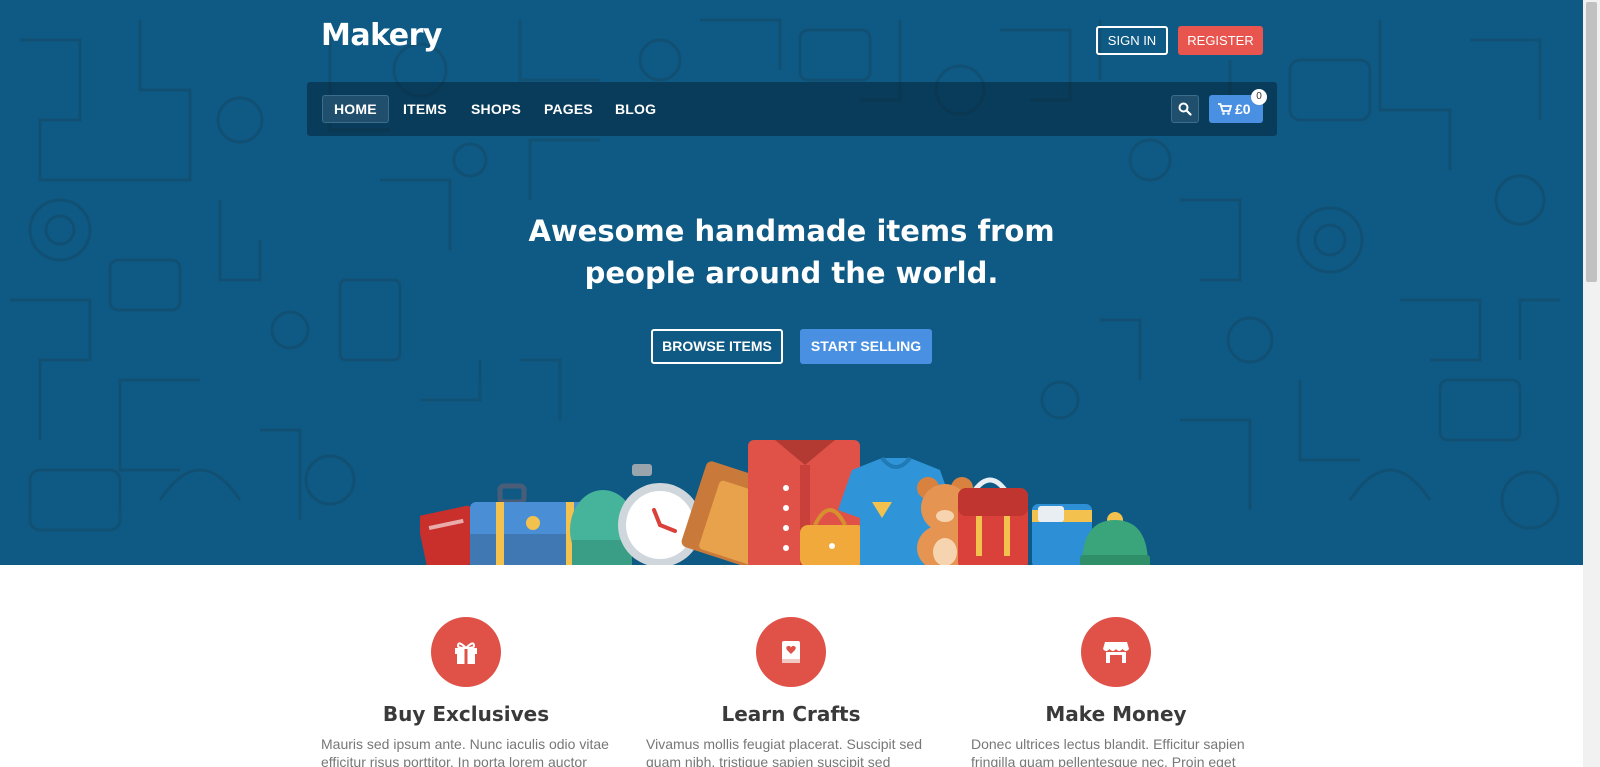 This screenshot has width=1600, height=767. I want to click on clock-illustration, so click(660, 514).